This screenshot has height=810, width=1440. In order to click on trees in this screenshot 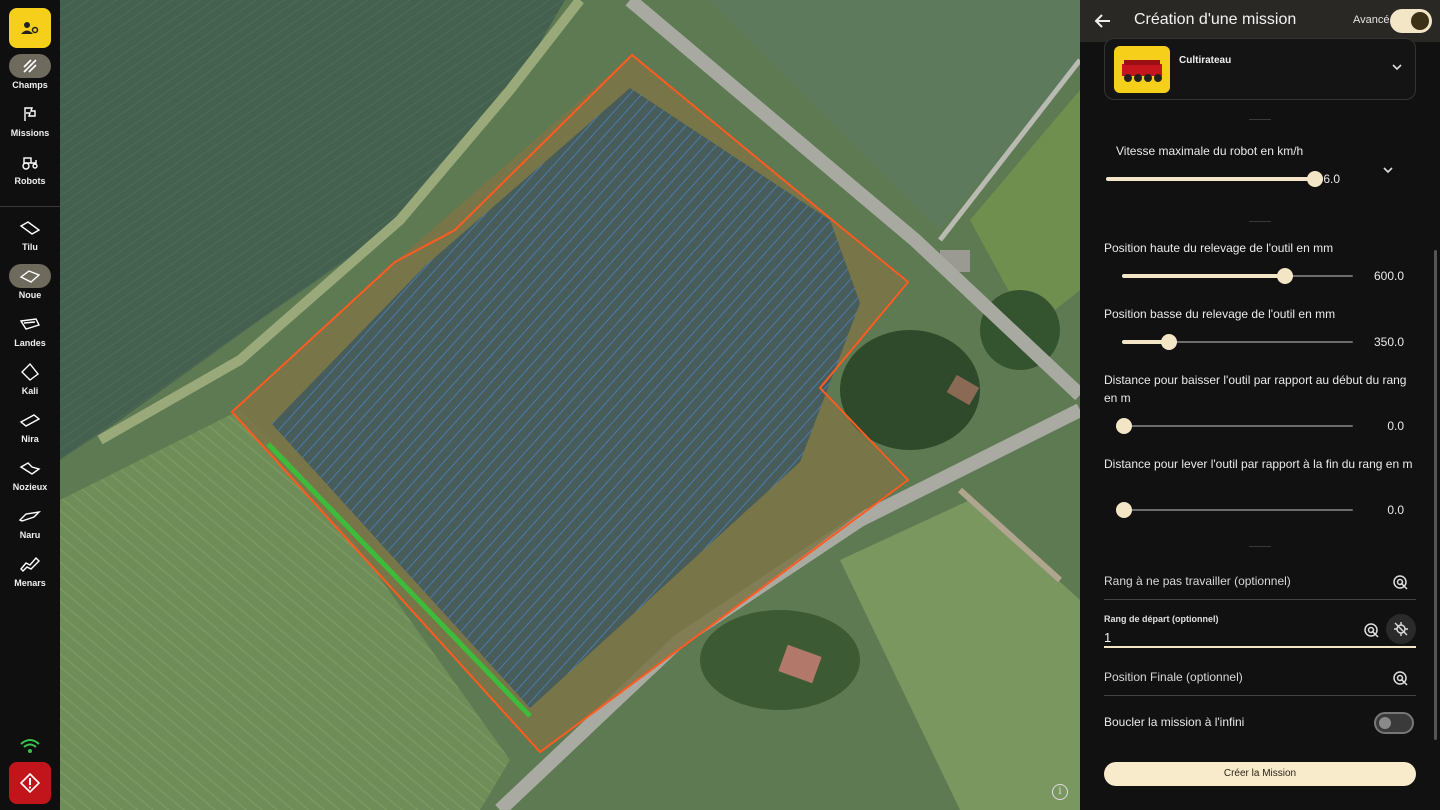, I will do `click(780, 660)`.